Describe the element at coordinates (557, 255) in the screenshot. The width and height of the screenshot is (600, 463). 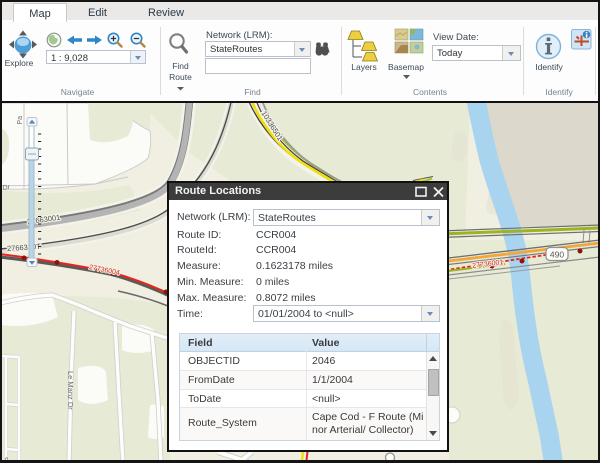
I see `svg-text: 490` at that location.